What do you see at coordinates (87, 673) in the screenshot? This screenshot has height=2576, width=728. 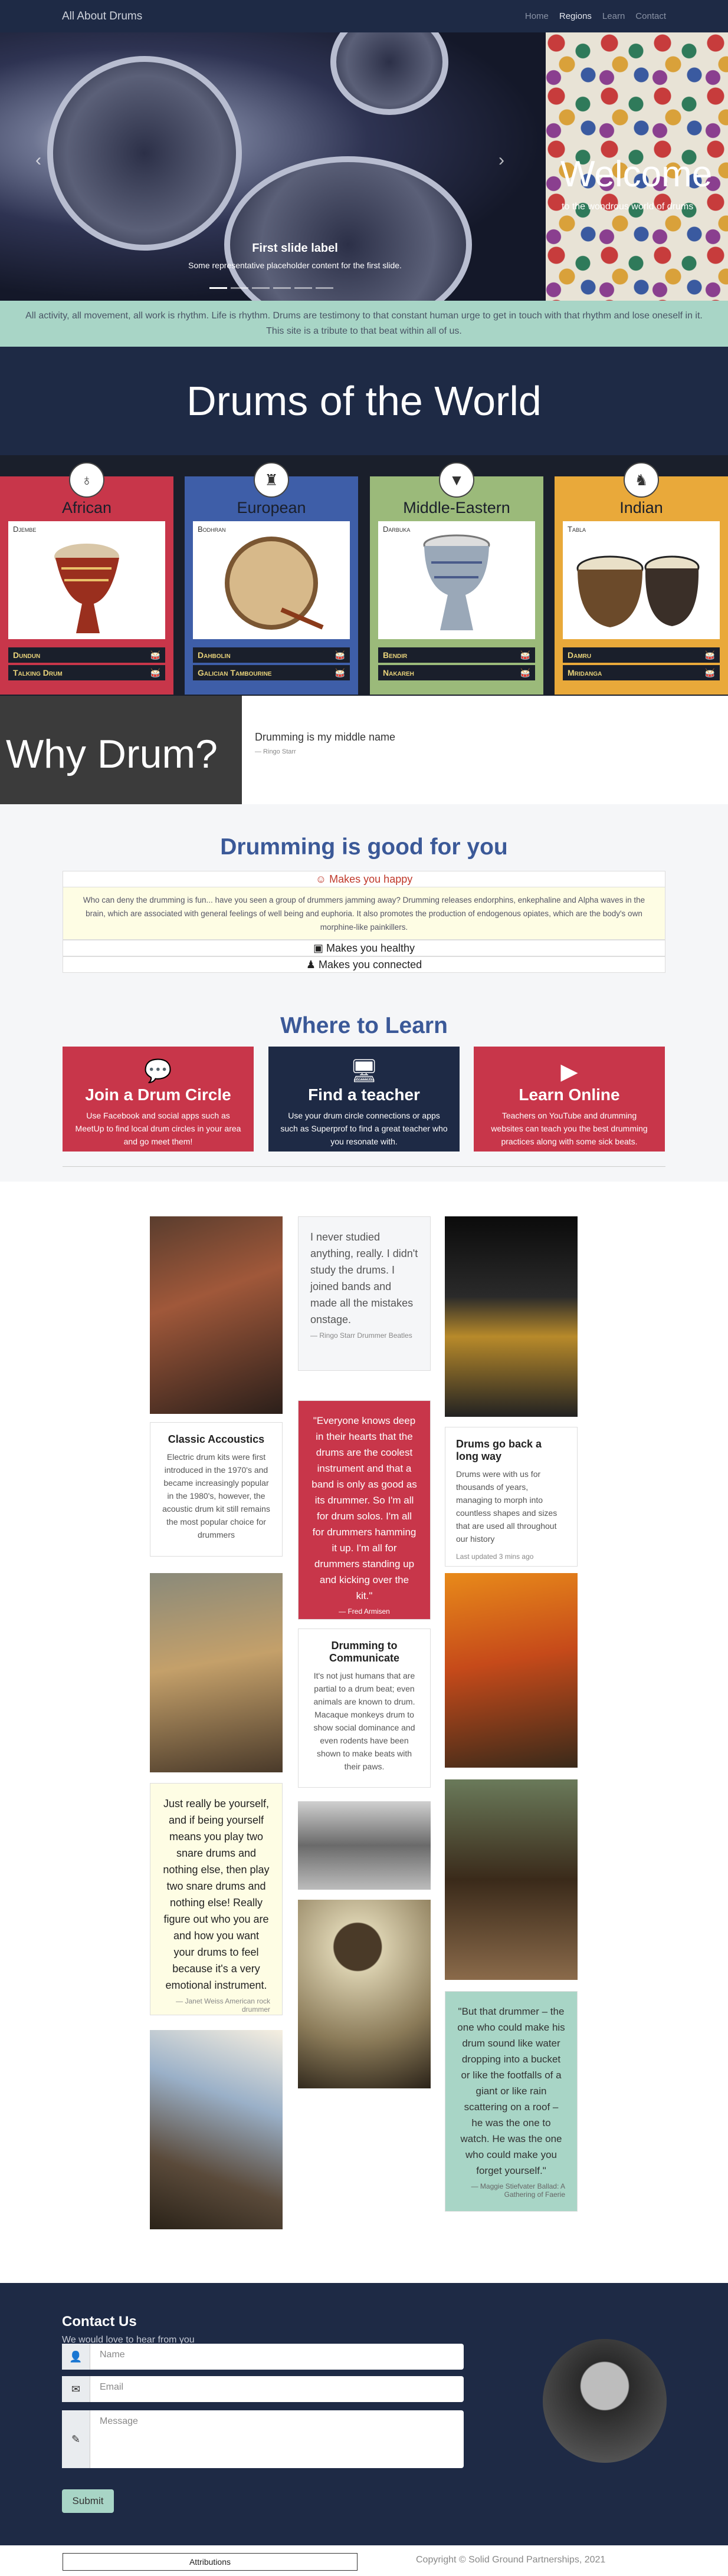 I see `drum-item: Talking Drum 🥁` at bounding box center [87, 673].